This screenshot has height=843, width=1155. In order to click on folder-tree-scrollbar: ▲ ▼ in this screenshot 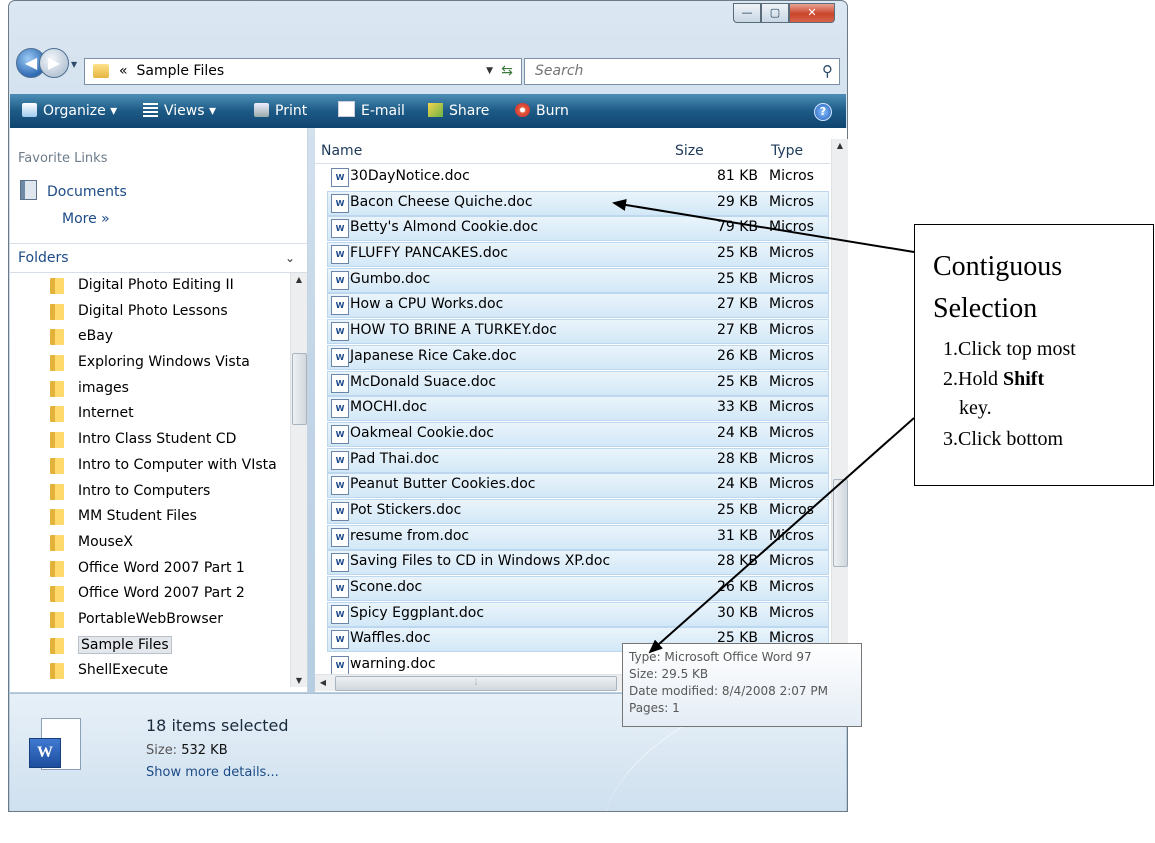, I will do `click(298, 480)`.